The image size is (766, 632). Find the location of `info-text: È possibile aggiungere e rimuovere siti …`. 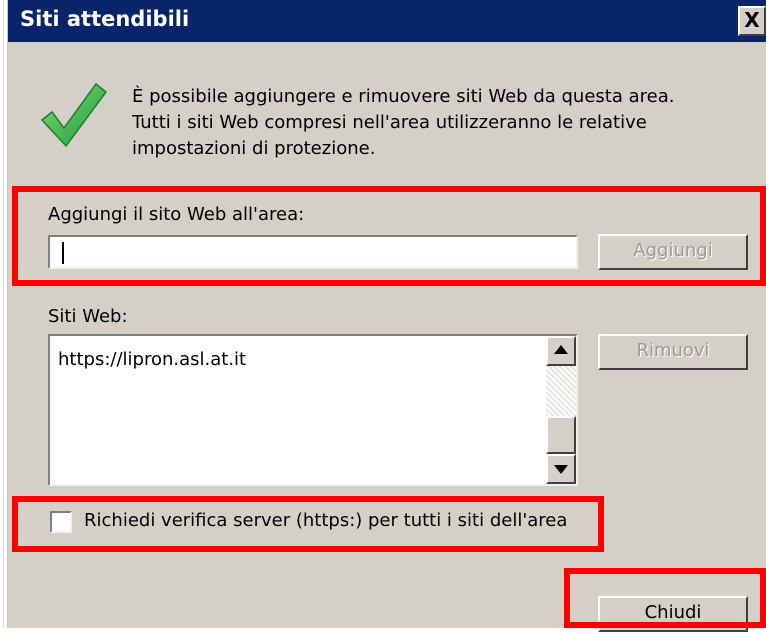

info-text: È possibile aggiungere e rimuovere siti … is located at coordinates (442, 123).